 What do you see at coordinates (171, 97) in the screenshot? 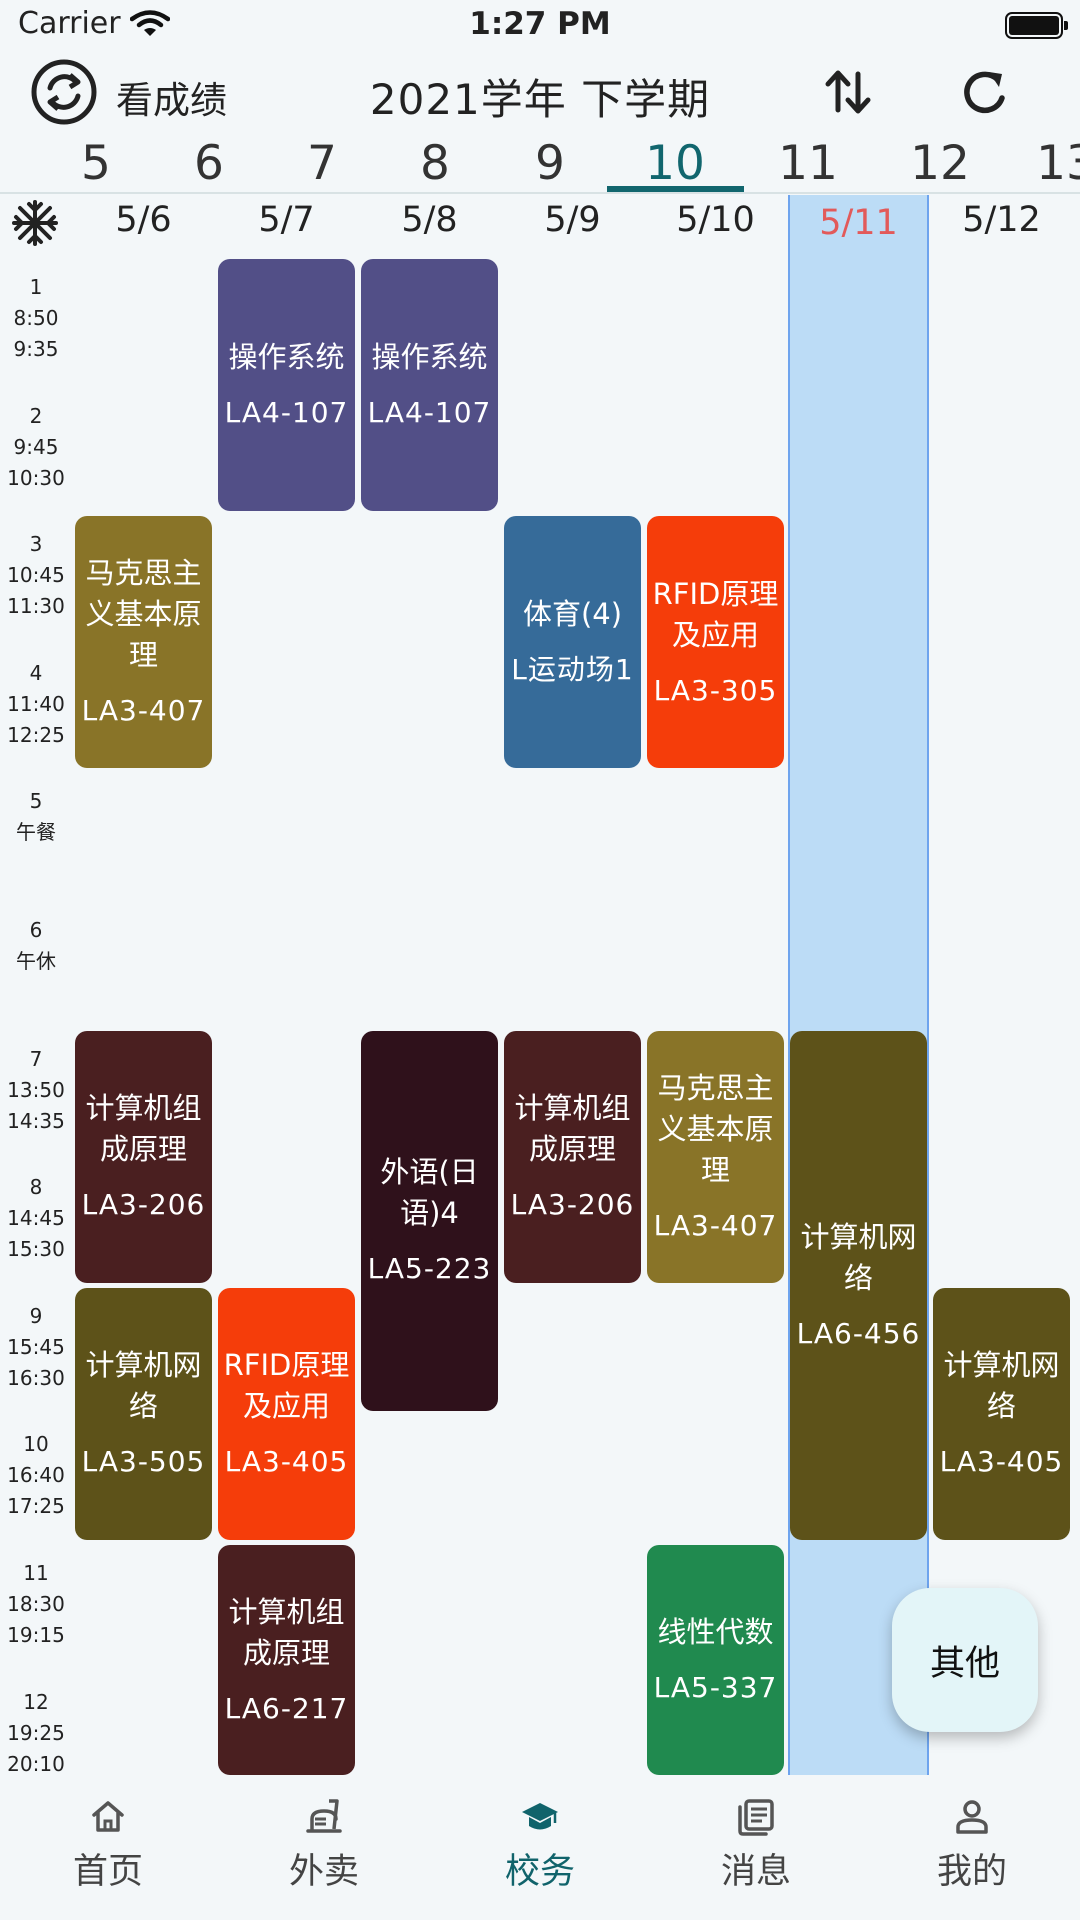
I see `view-grades-button: 看成绩` at bounding box center [171, 97].